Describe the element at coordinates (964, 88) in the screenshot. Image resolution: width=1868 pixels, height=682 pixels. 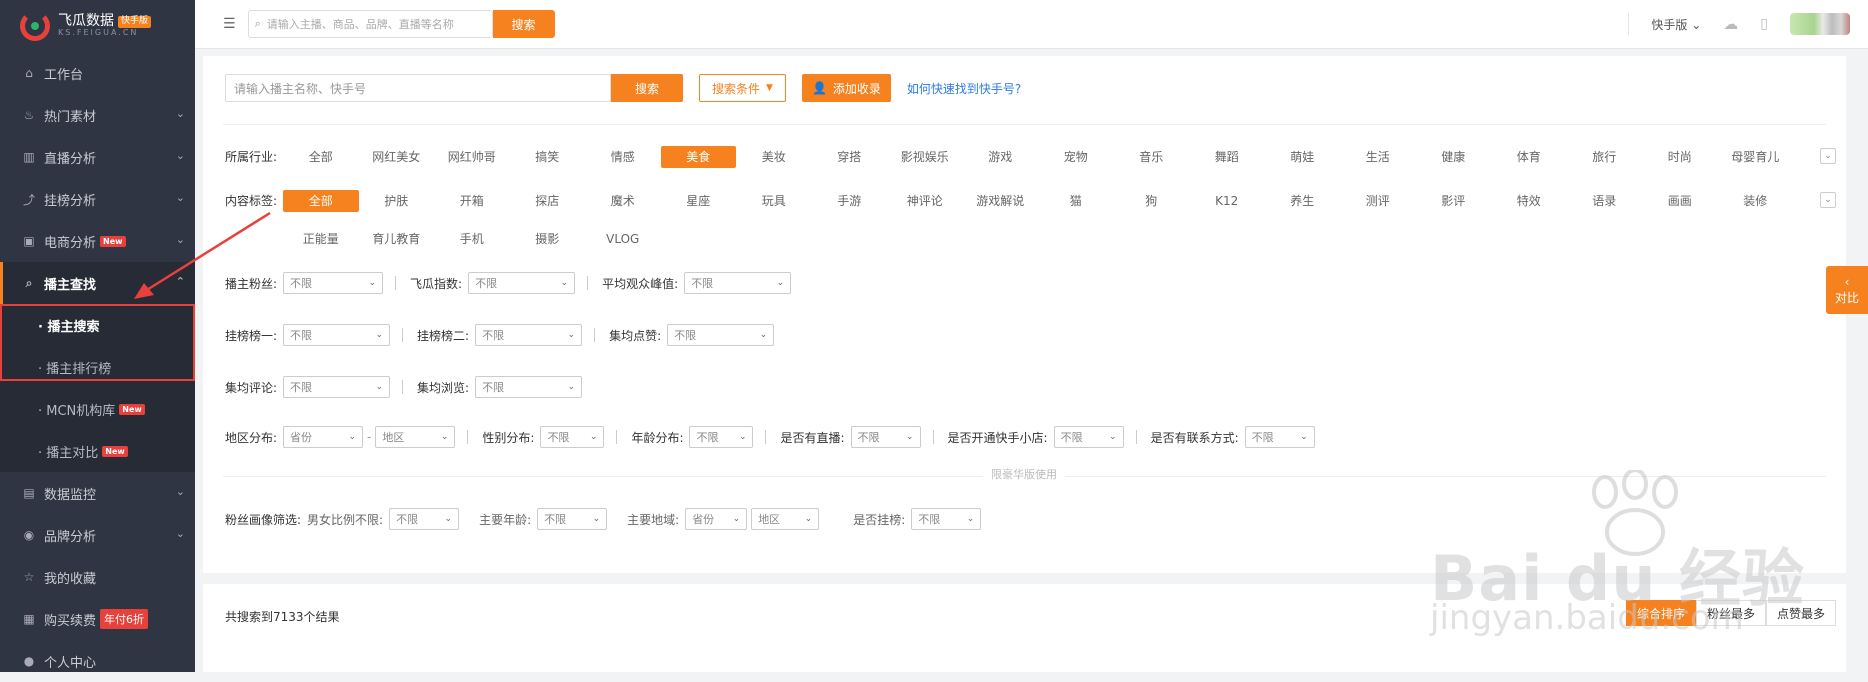
I see `help-link: 如何快速找到快手号?` at that location.